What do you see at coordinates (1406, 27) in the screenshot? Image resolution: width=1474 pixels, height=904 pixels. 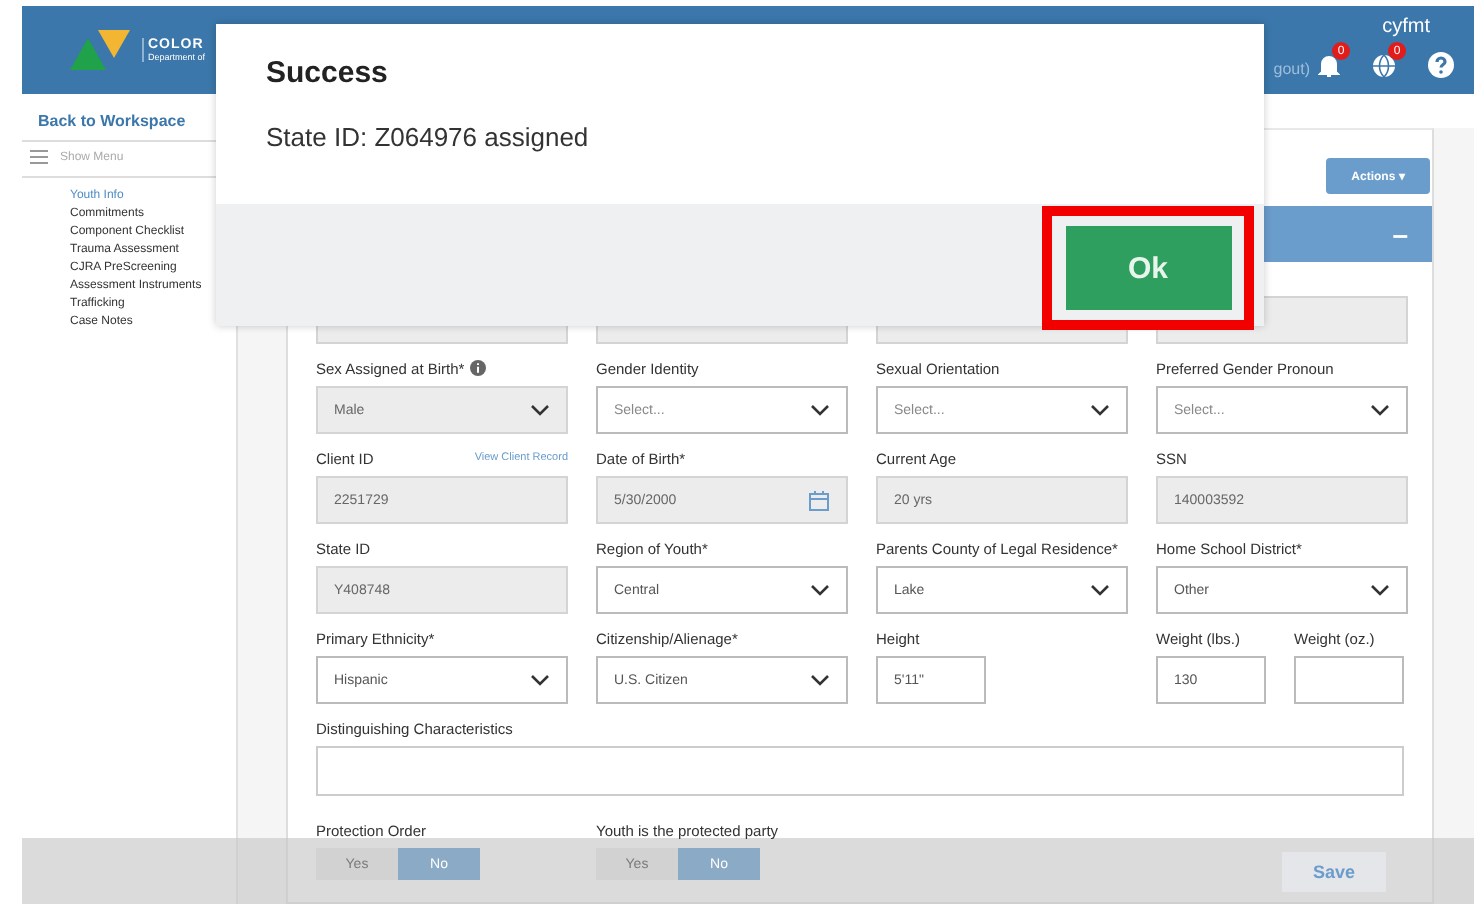 I see `user-name: cyfmt` at bounding box center [1406, 27].